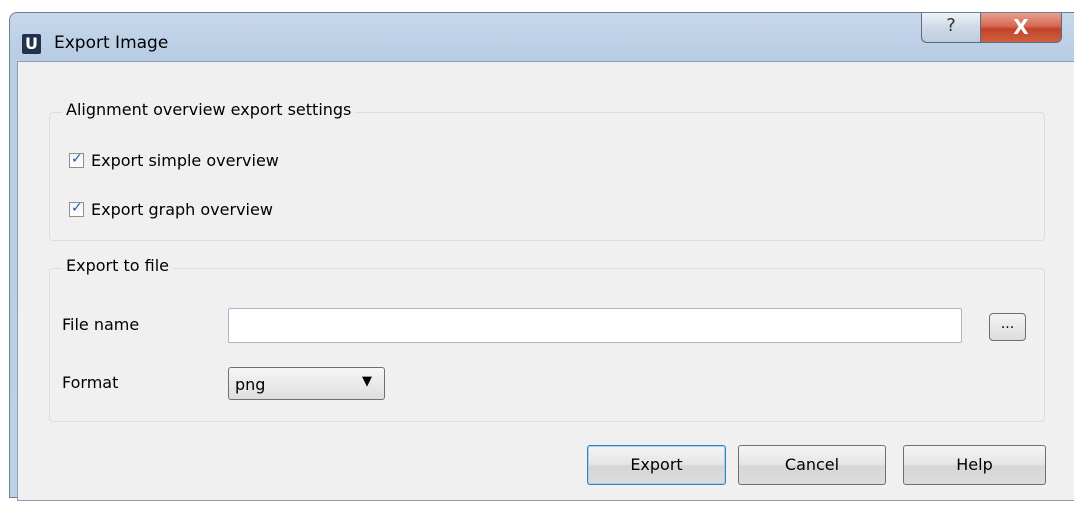 Image resolution: width=1074 pixels, height=507 pixels. I want to click on question-icon: ?, so click(951, 25).